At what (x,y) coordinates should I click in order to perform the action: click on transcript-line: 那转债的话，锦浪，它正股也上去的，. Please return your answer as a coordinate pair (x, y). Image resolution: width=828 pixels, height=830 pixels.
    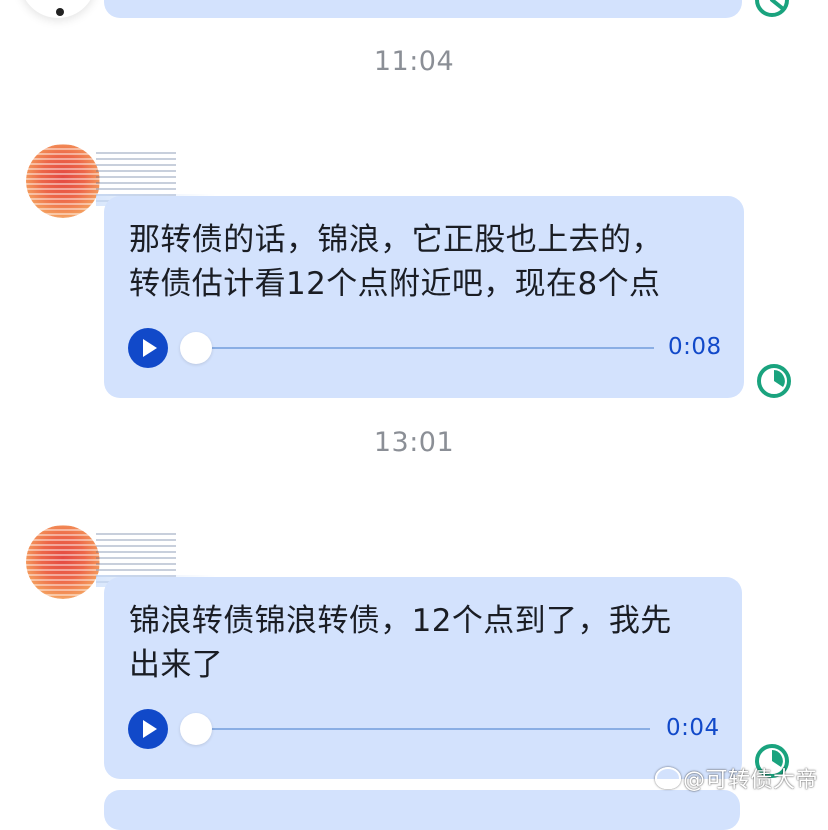
    Looking at the image, I should click on (396, 240).